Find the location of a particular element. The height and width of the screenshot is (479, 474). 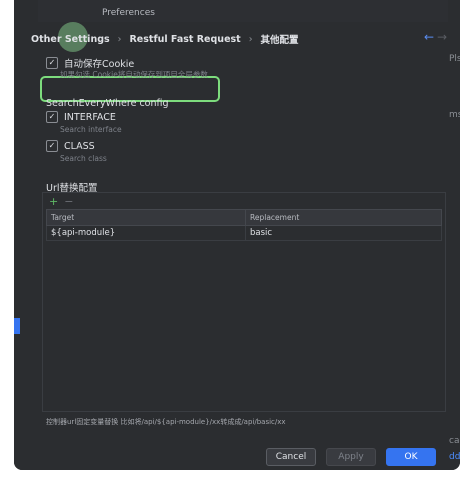

background-text: Pls is located at coordinates (454, 59).